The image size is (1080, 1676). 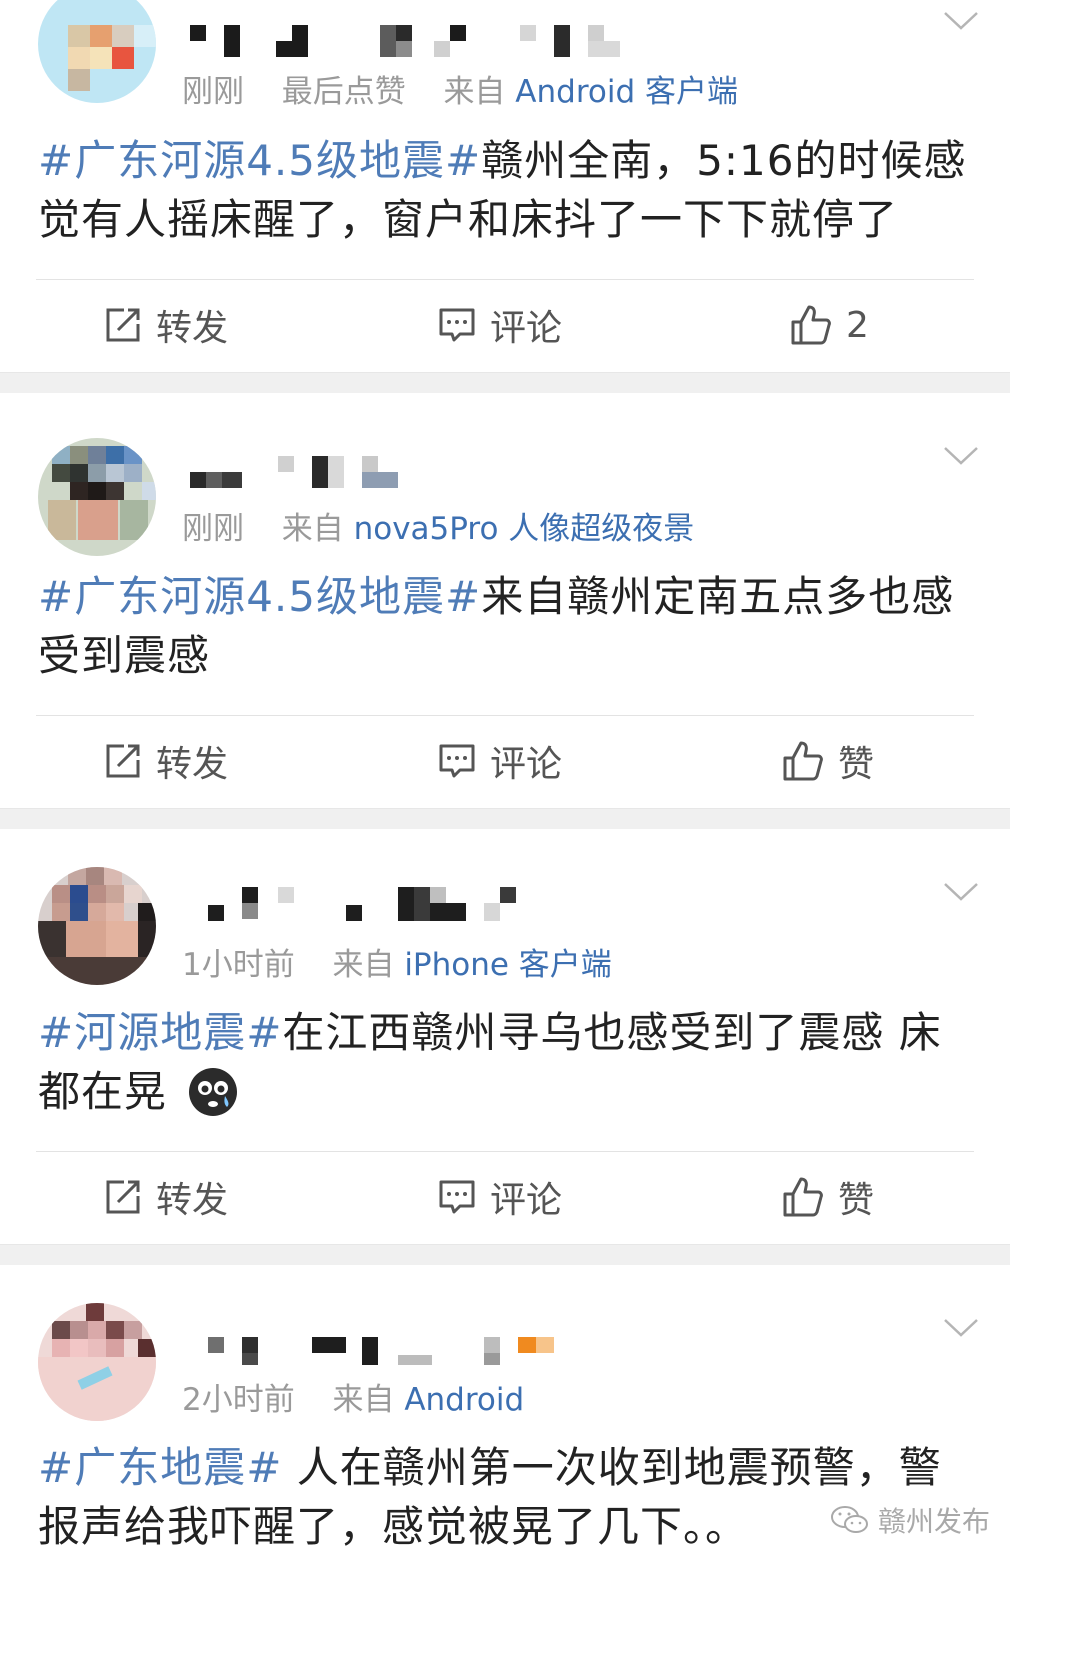 I want to click on post-time: 1小时前, so click(x=238, y=965).